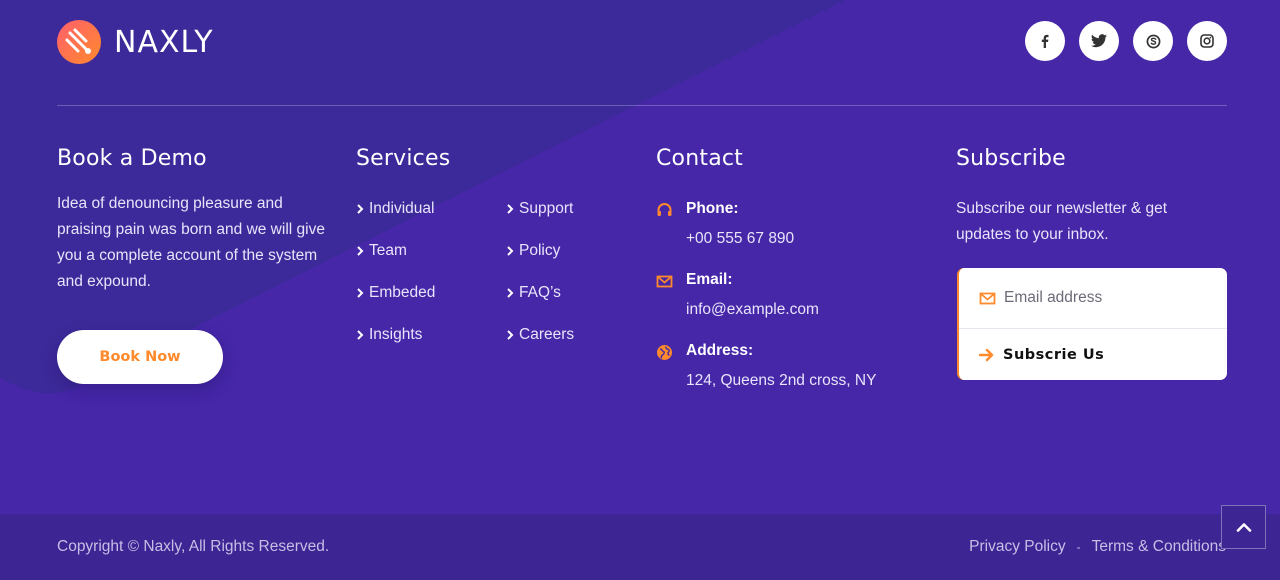 The height and width of the screenshot is (580, 1280). Describe the element at coordinates (1109, 298) in the screenshot. I see `email-input` at that location.